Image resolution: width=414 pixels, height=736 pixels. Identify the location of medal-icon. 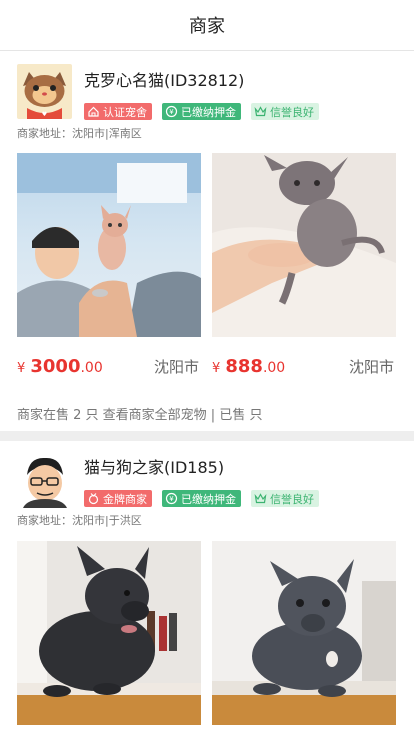
(93, 499).